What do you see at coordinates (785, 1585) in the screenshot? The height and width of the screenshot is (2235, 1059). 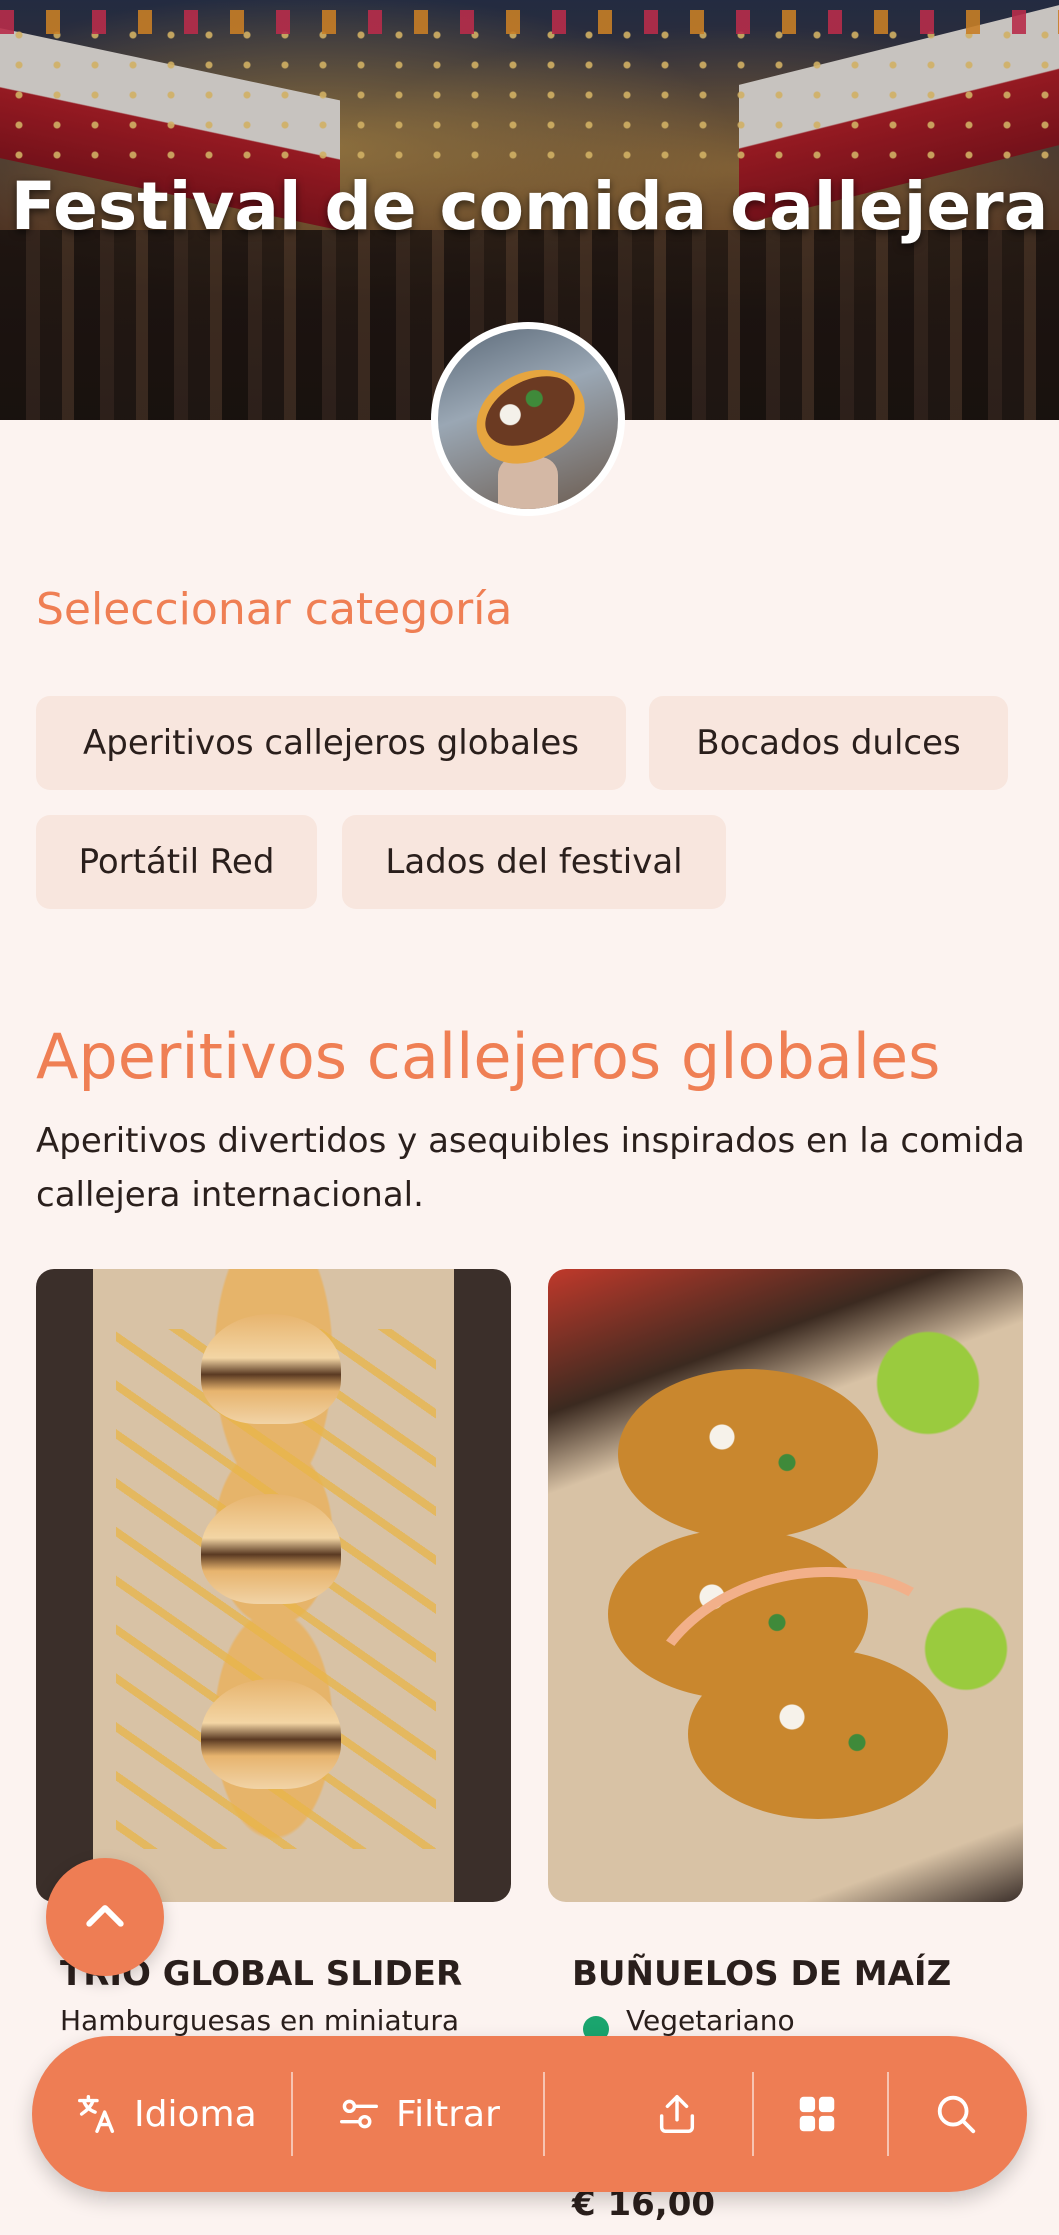 I see `product-image-bunuelos` at bounding box center [785, 1585].